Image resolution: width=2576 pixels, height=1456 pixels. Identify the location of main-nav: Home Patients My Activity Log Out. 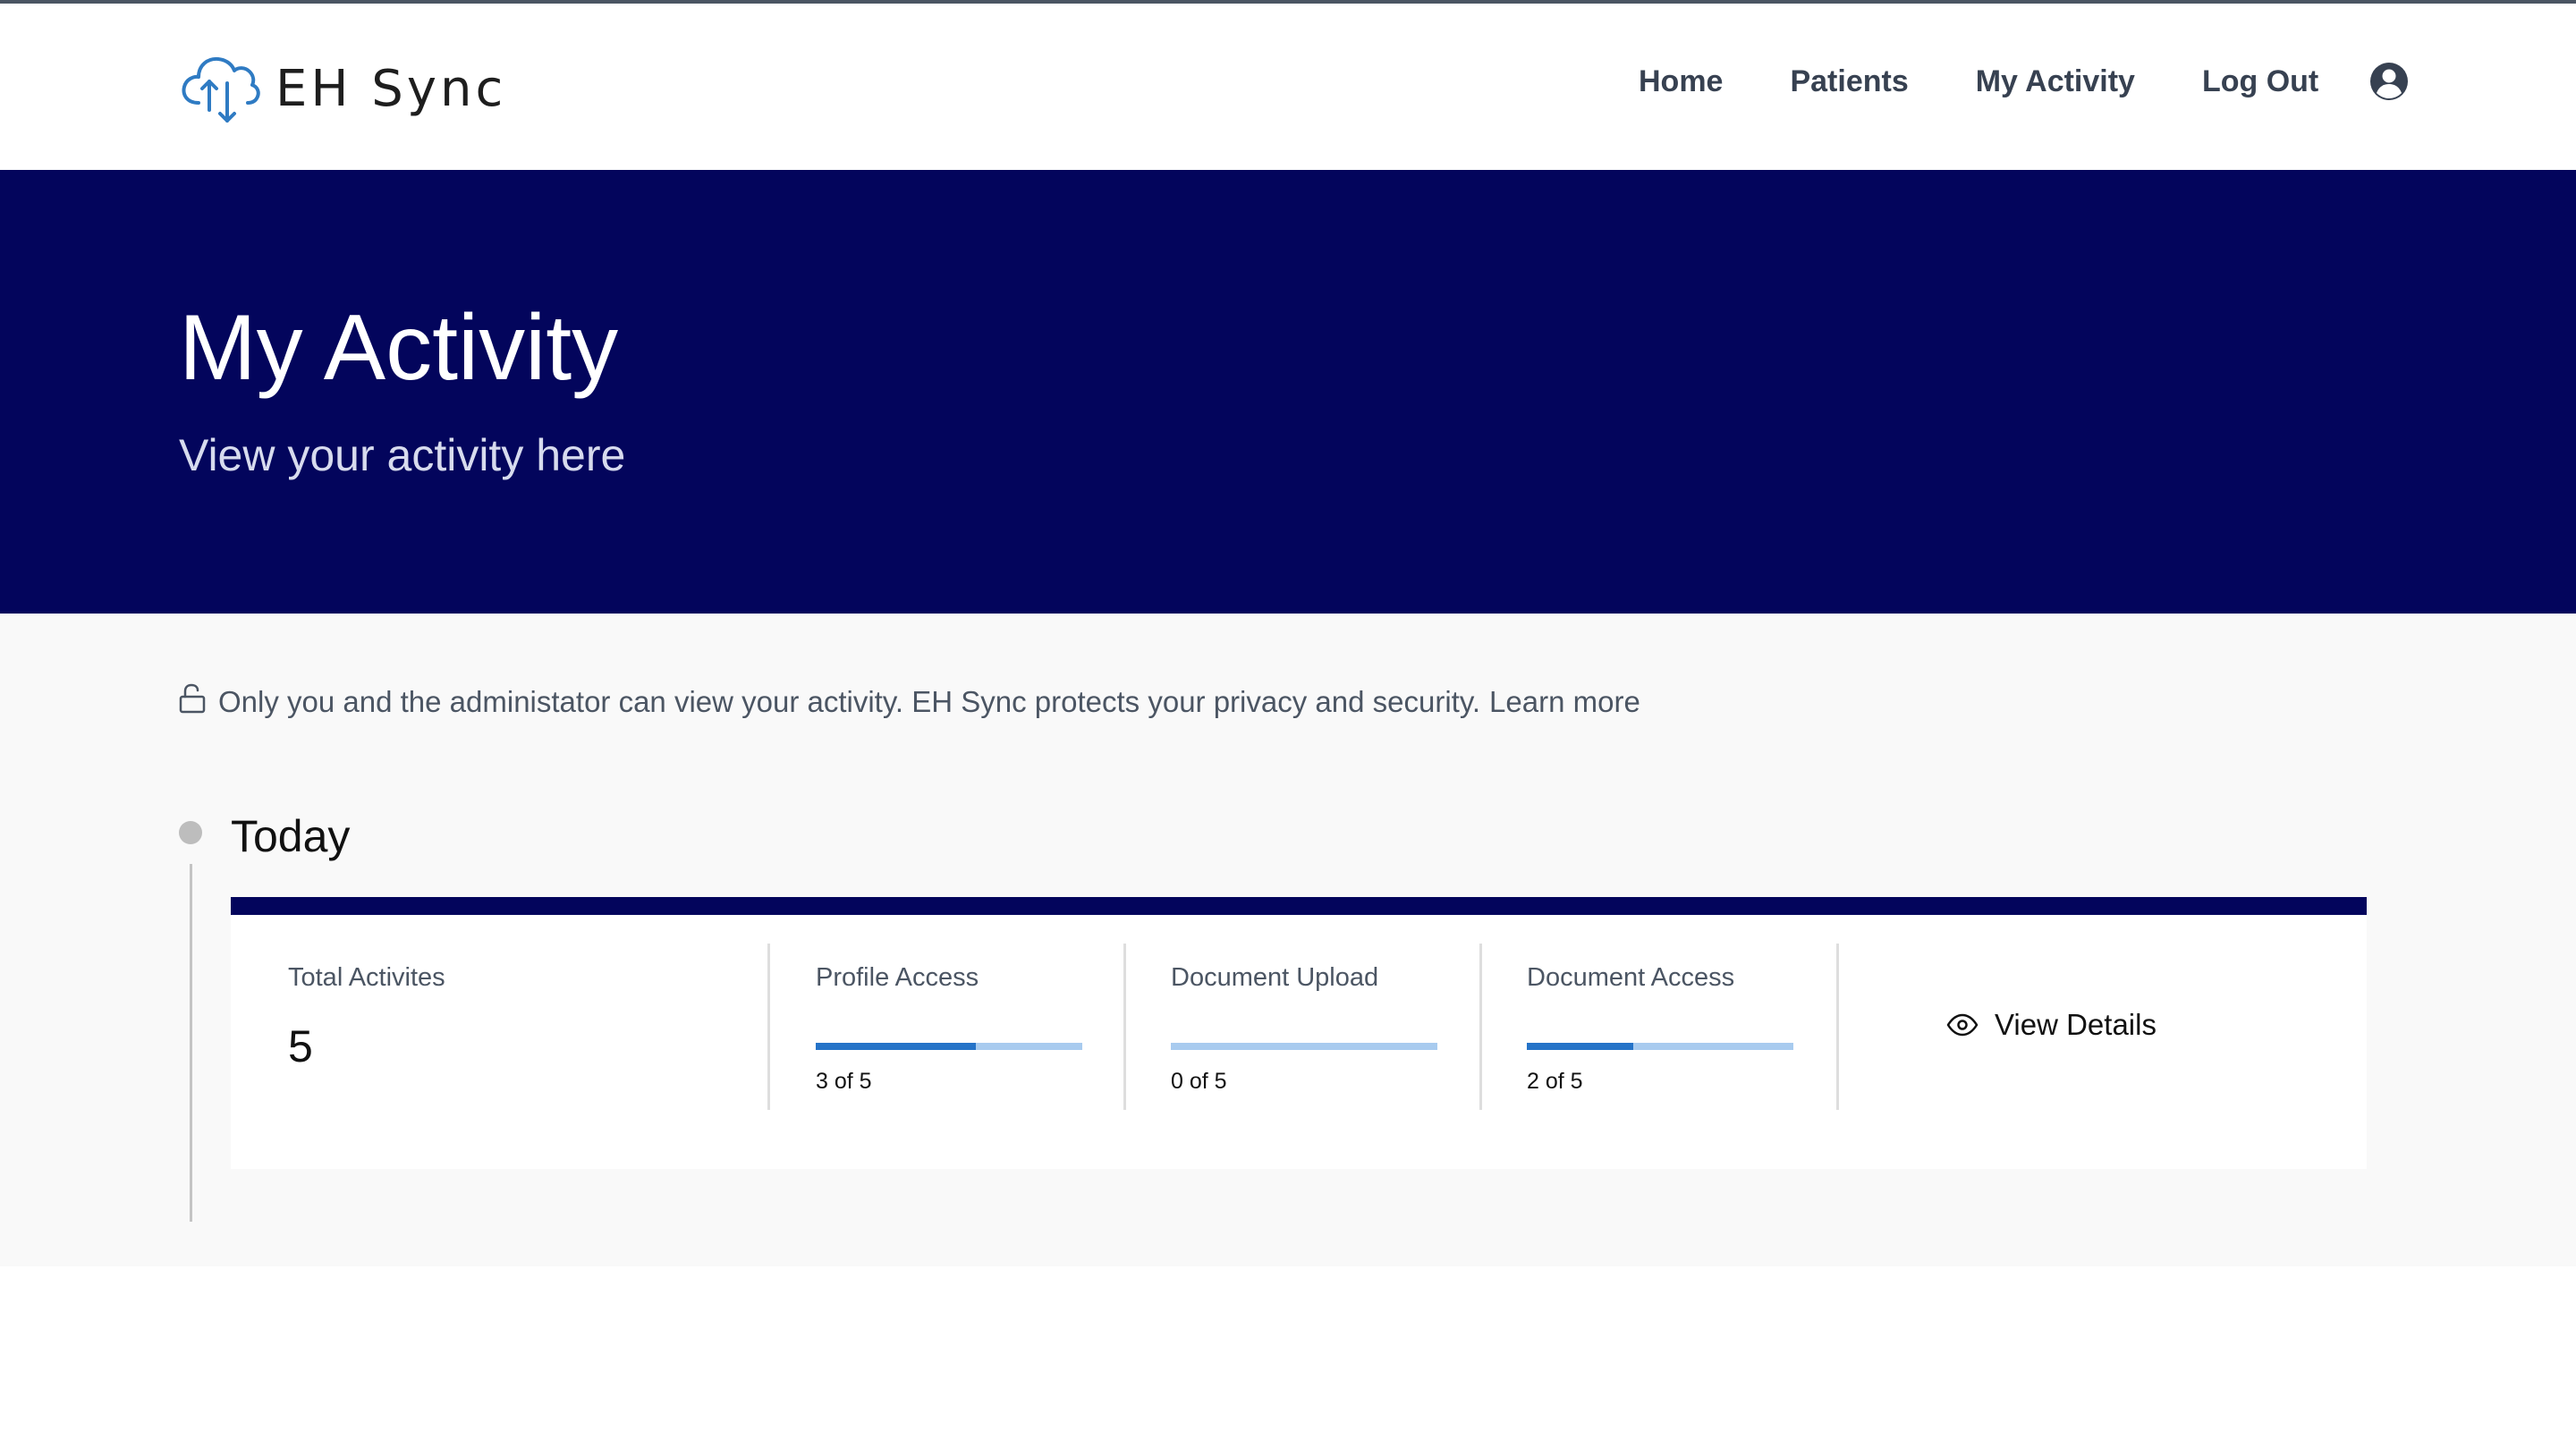
(2024, 81).